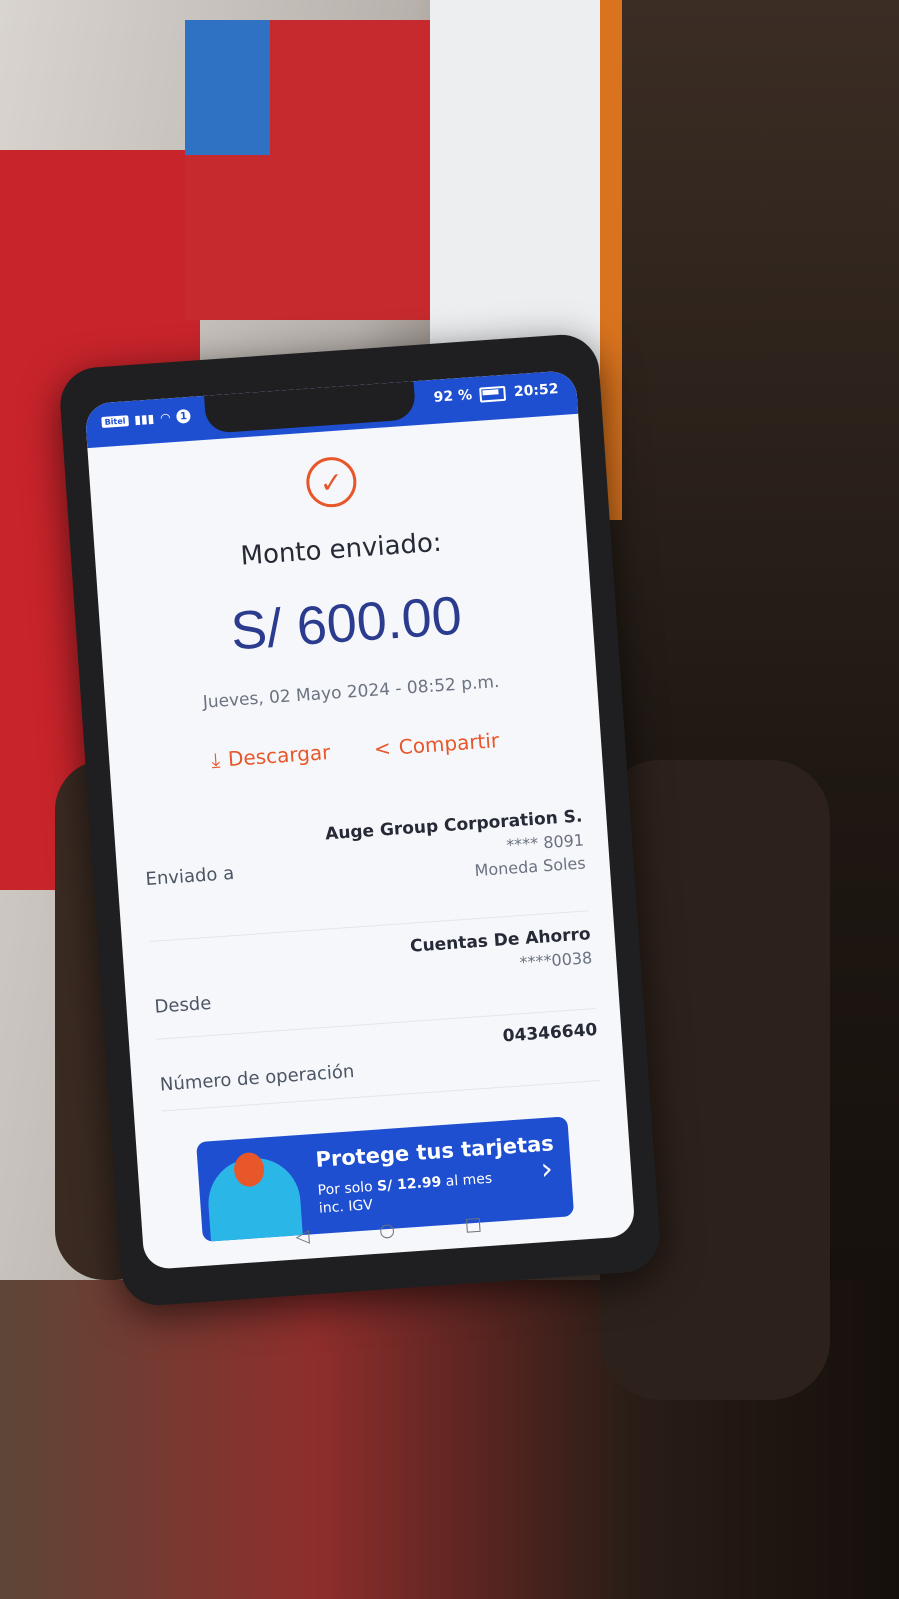 The image size is (899, 1599). I want to click on promo-price: S/ 12.99, so click(409, 1184).